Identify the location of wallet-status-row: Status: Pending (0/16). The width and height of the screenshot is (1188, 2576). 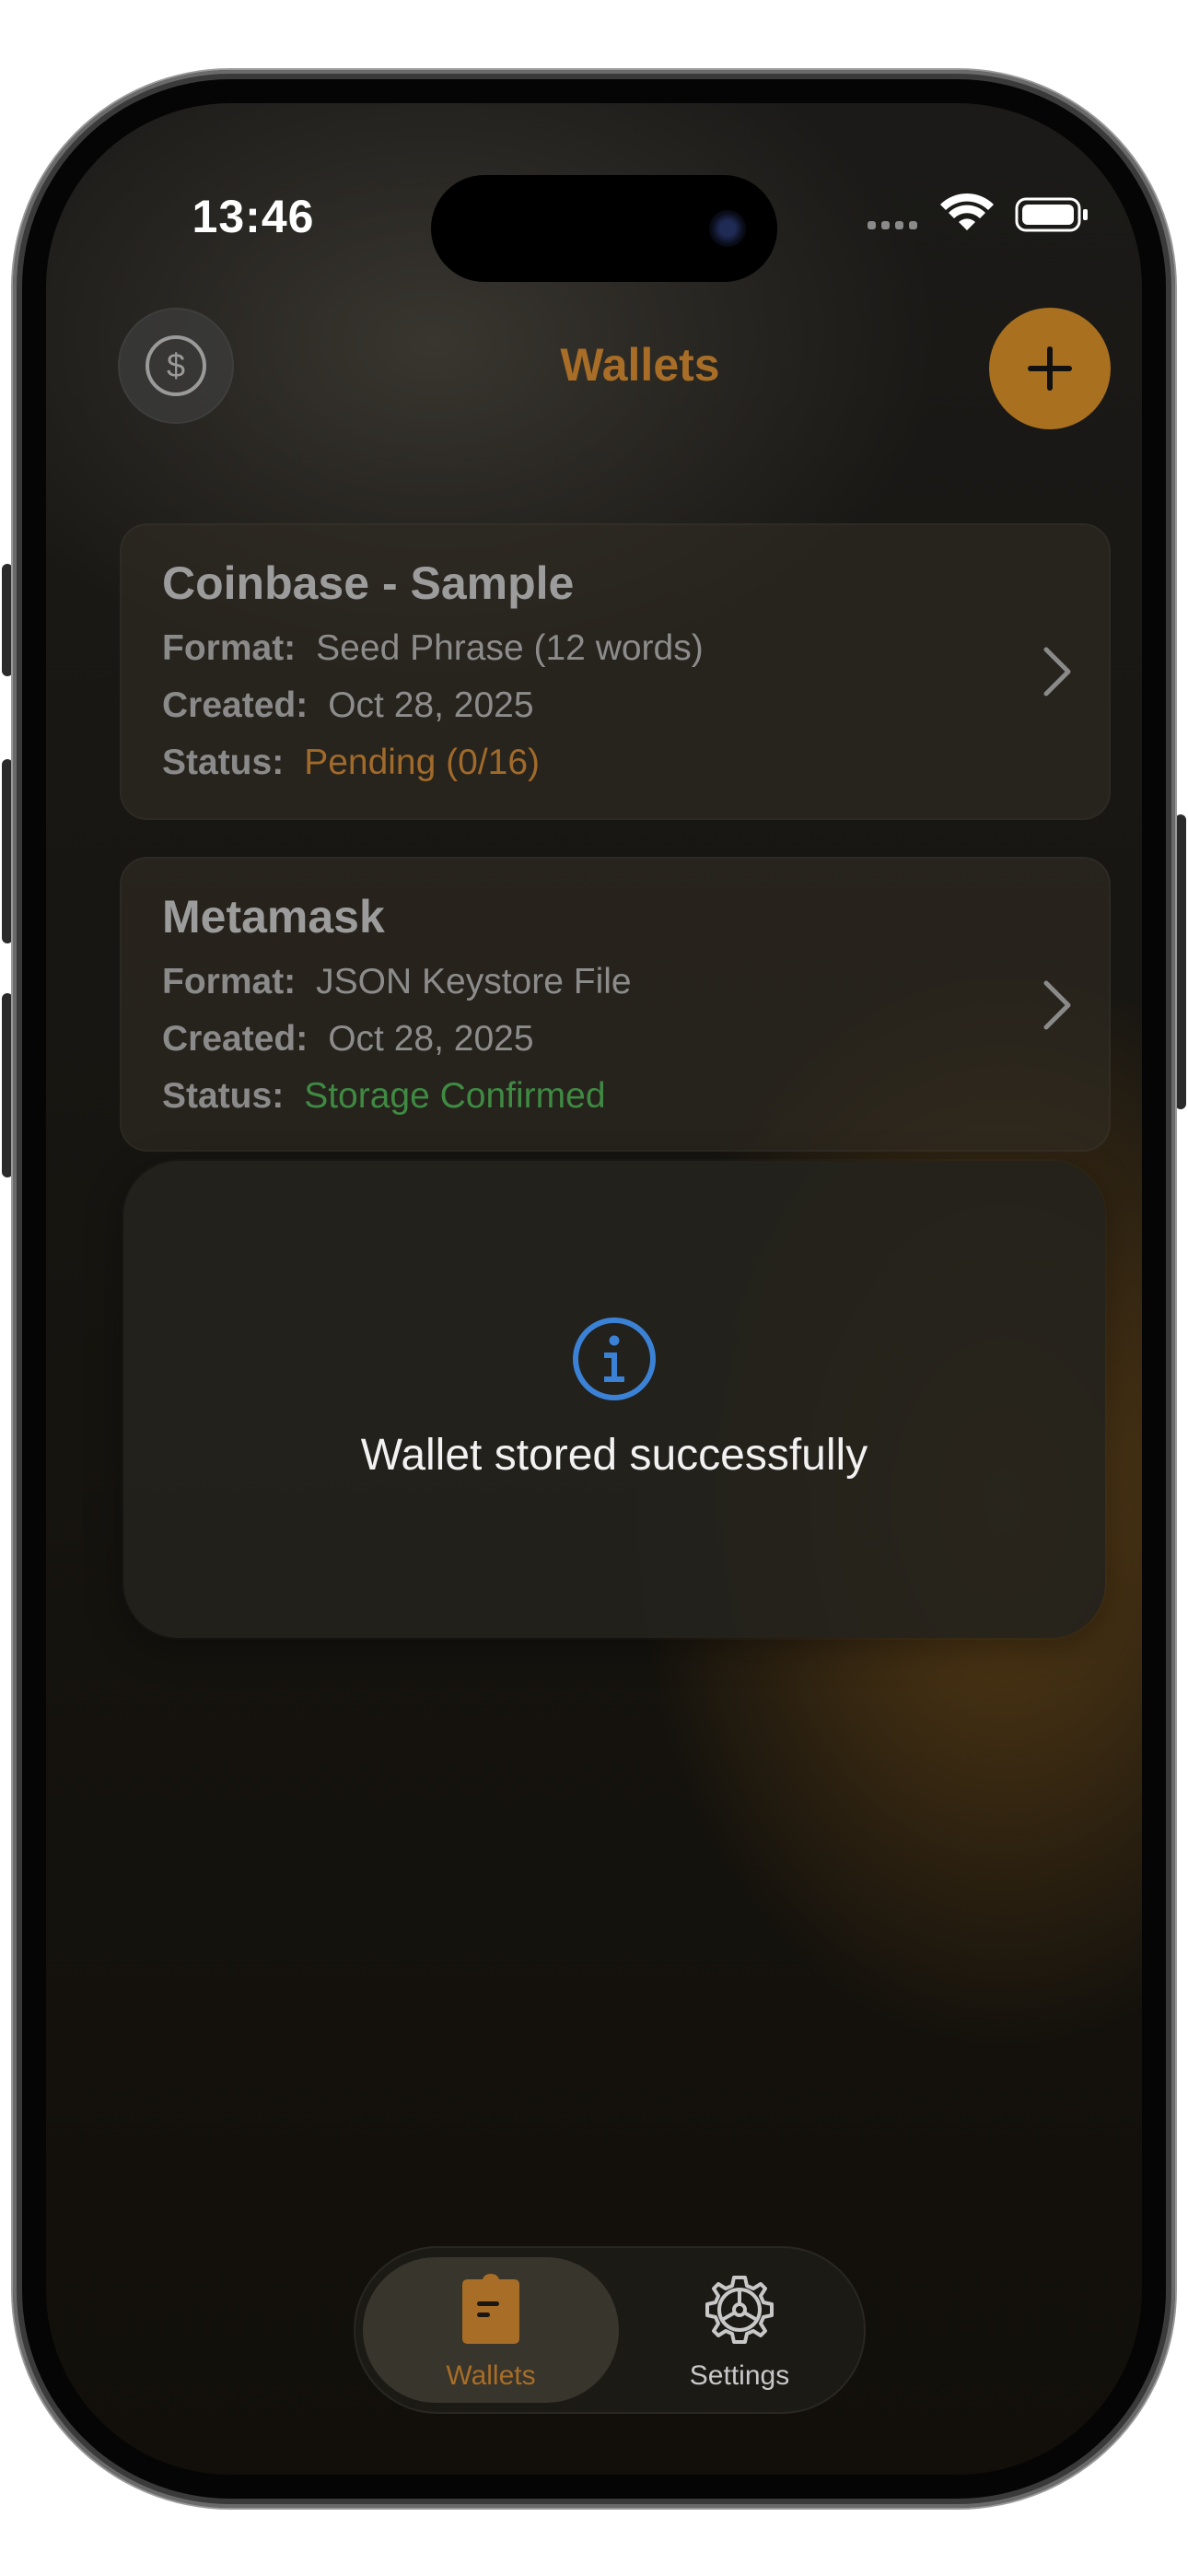
(351, 763).